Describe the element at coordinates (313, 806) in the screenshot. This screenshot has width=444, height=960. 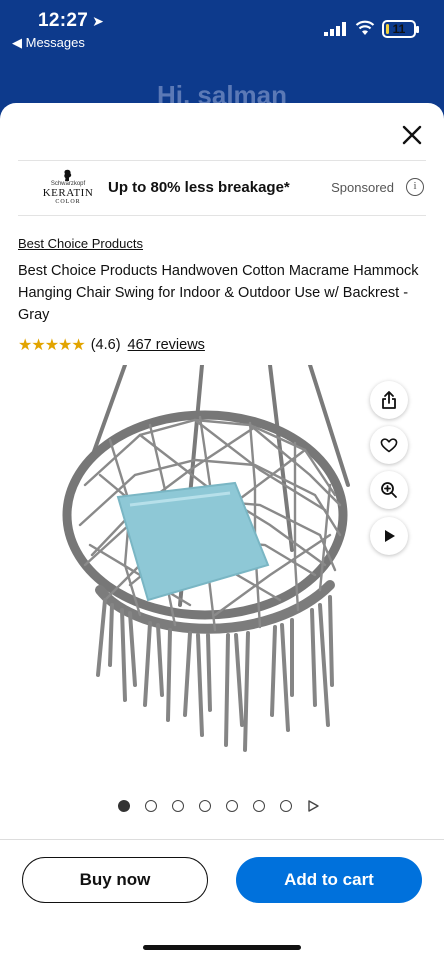
I see `carousel-video-icon` at that location.